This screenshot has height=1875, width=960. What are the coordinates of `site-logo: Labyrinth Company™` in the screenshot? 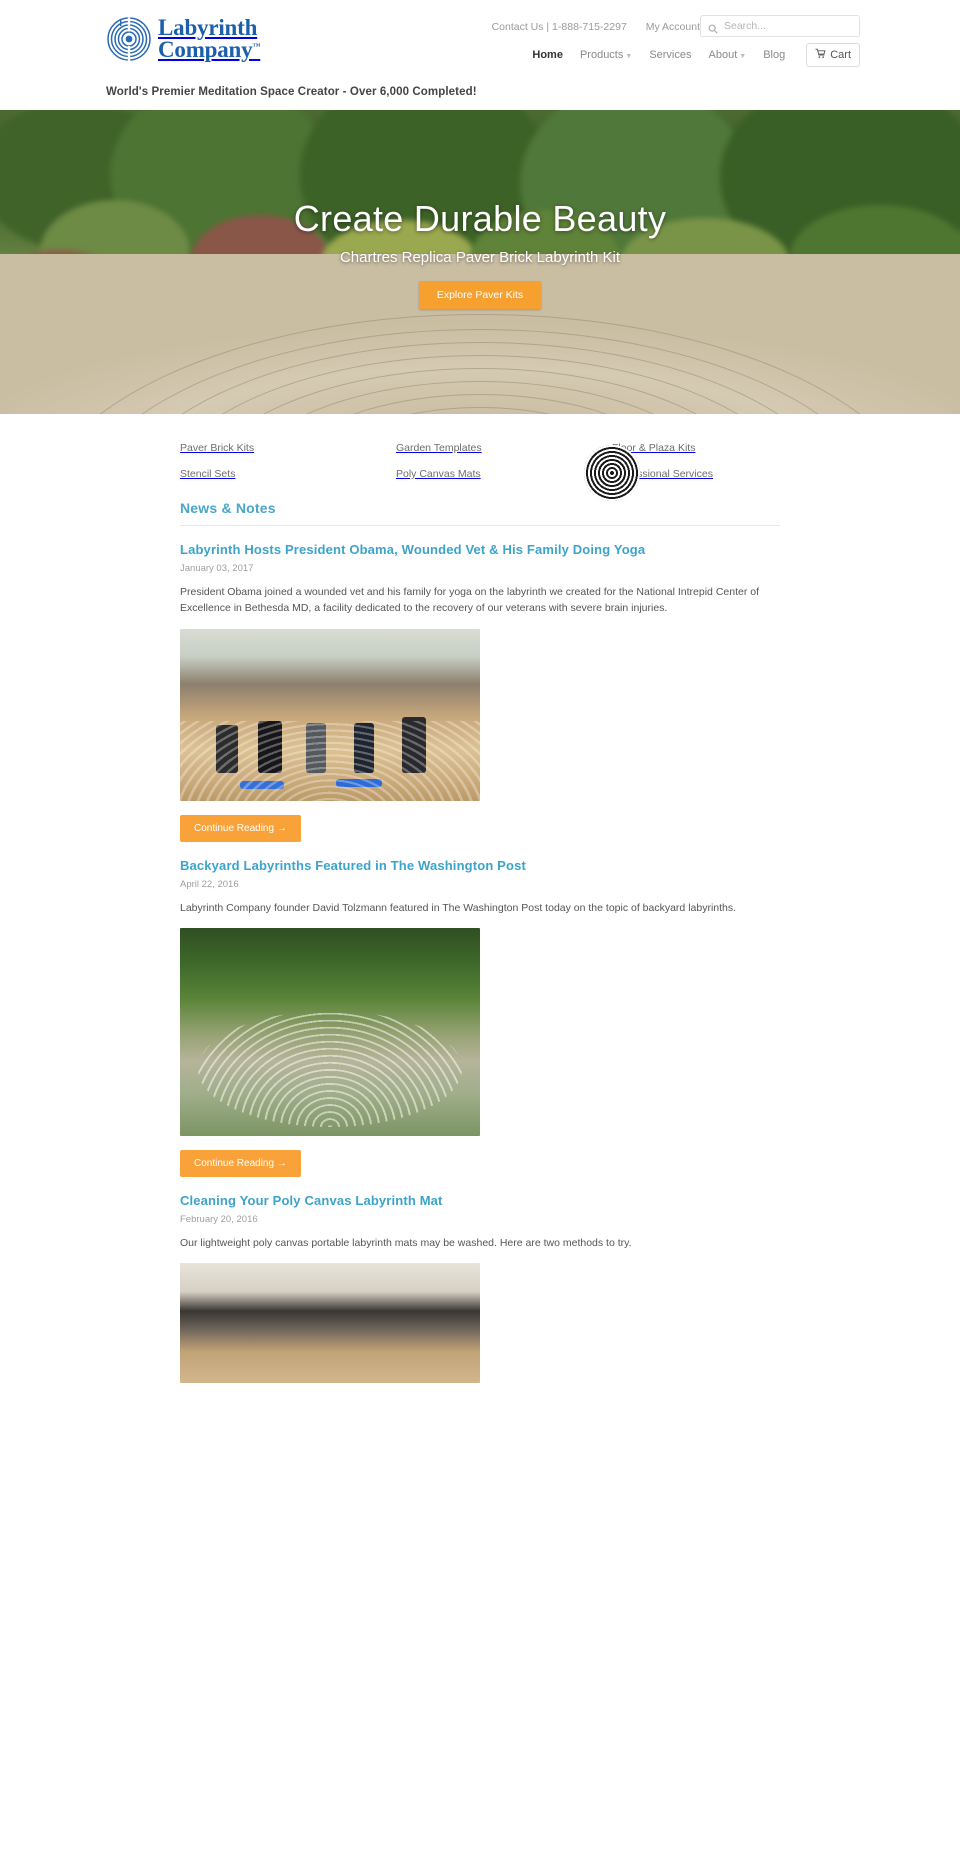 It's located at (183, 39).